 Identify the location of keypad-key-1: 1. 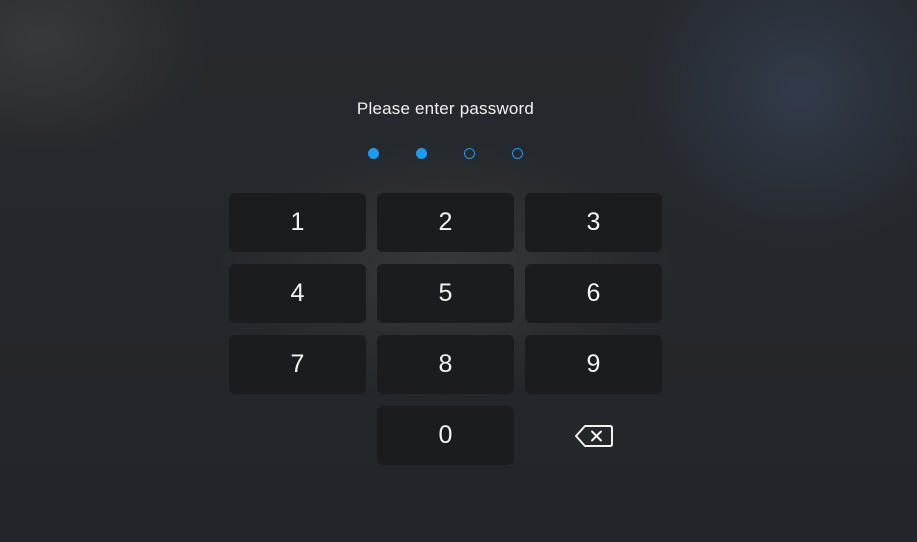
(297, 222).